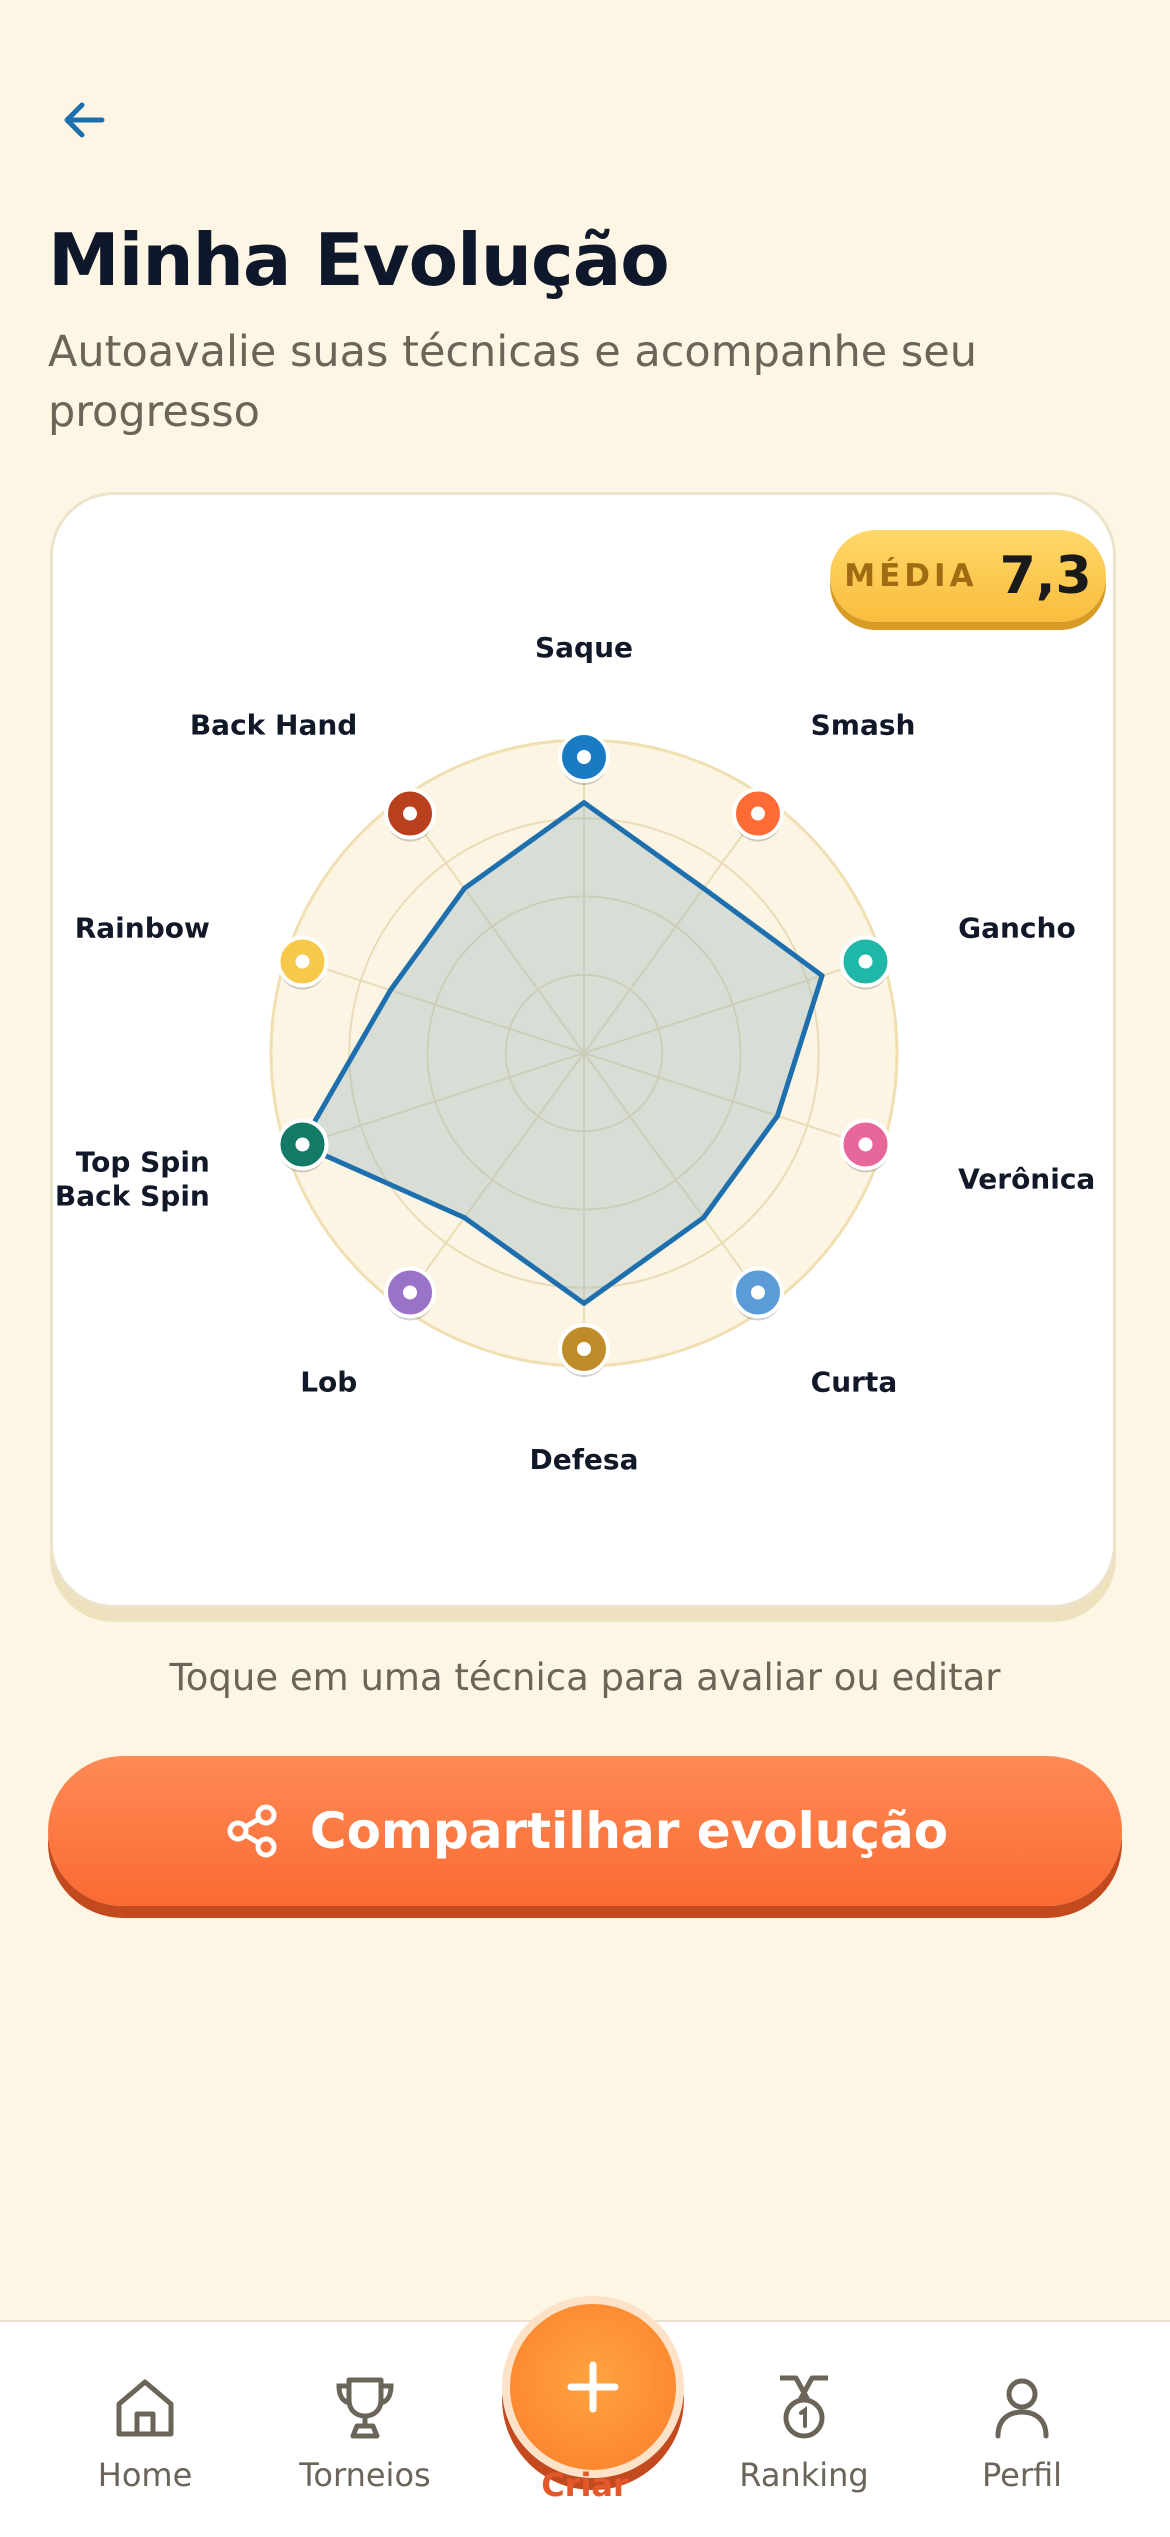 This screenshot has width=1170, height=2537. Describe the element at coordinates (804, 2475) in the screenshot. I see `nav-ranking-label: Ranking` at that location.